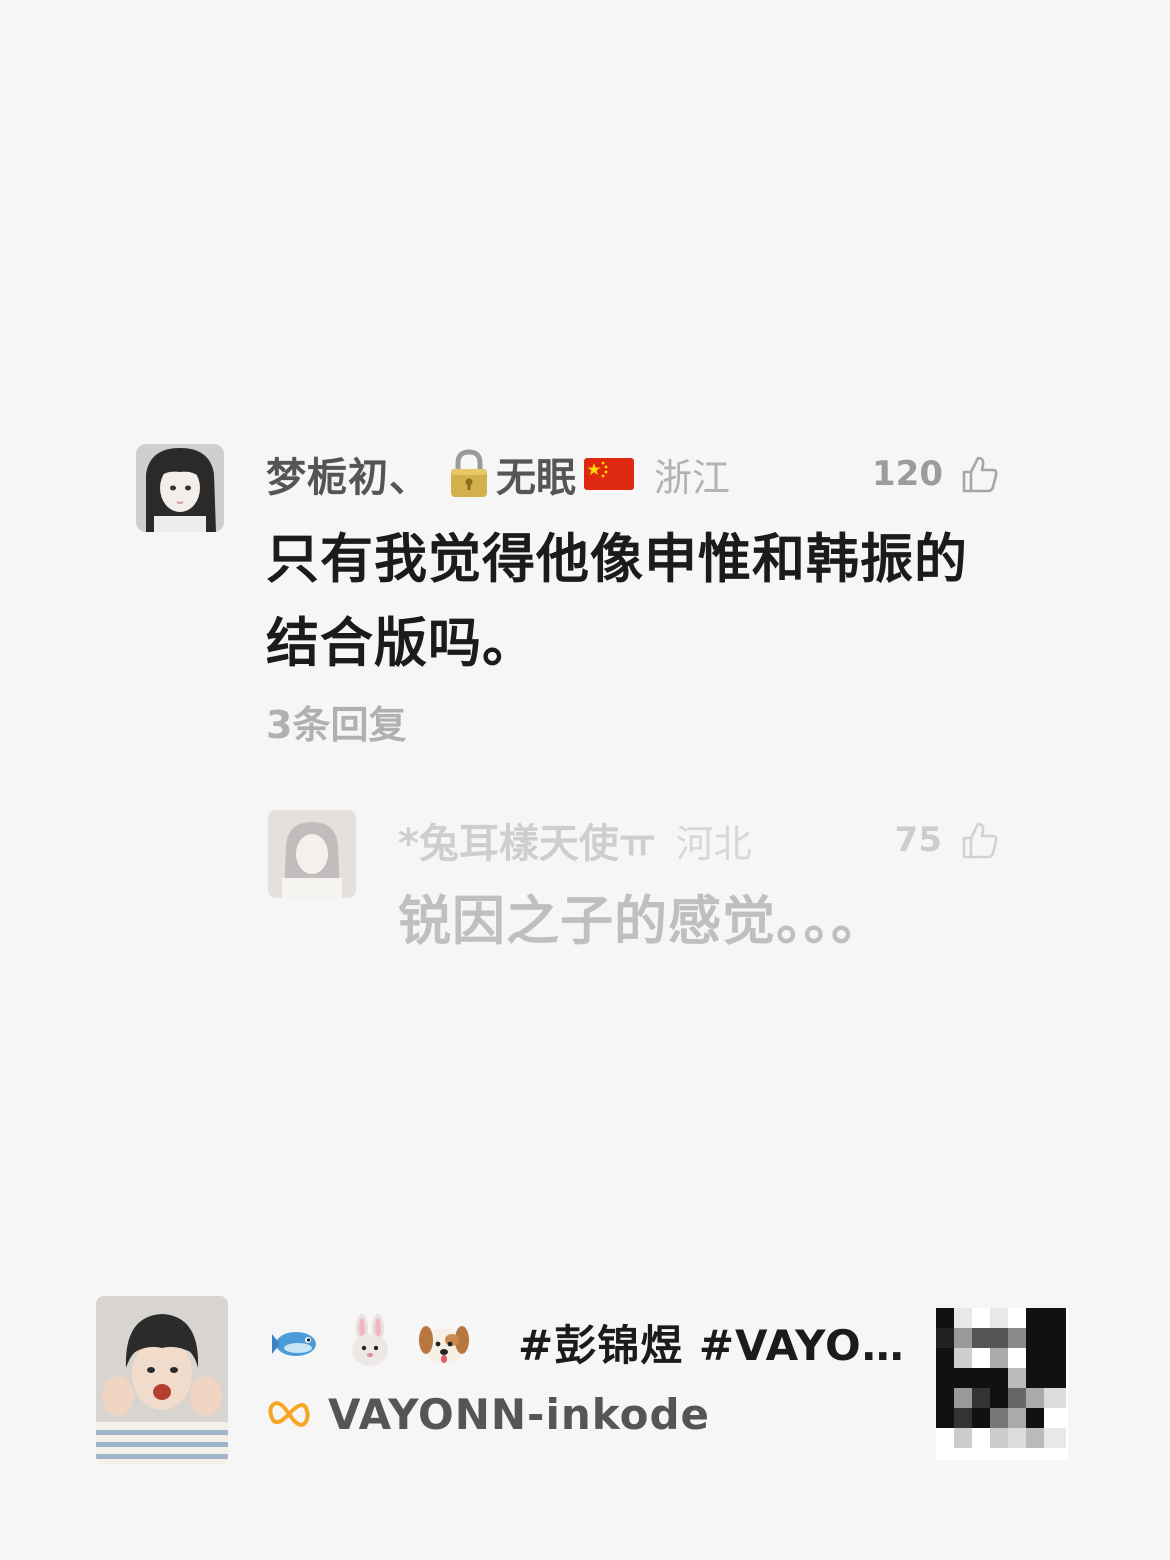 The width and height of the screenshot is (1170, 1560). I want to click on lock-icon, so click(469, 473).